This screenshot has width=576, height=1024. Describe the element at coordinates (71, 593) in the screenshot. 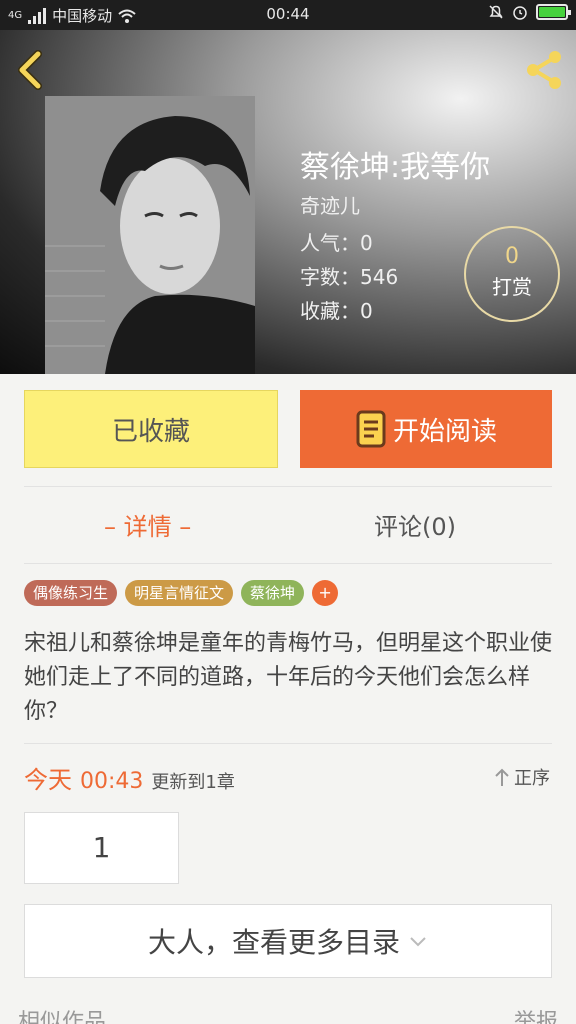

I see `tag-item: 偶像练习生` at that location.